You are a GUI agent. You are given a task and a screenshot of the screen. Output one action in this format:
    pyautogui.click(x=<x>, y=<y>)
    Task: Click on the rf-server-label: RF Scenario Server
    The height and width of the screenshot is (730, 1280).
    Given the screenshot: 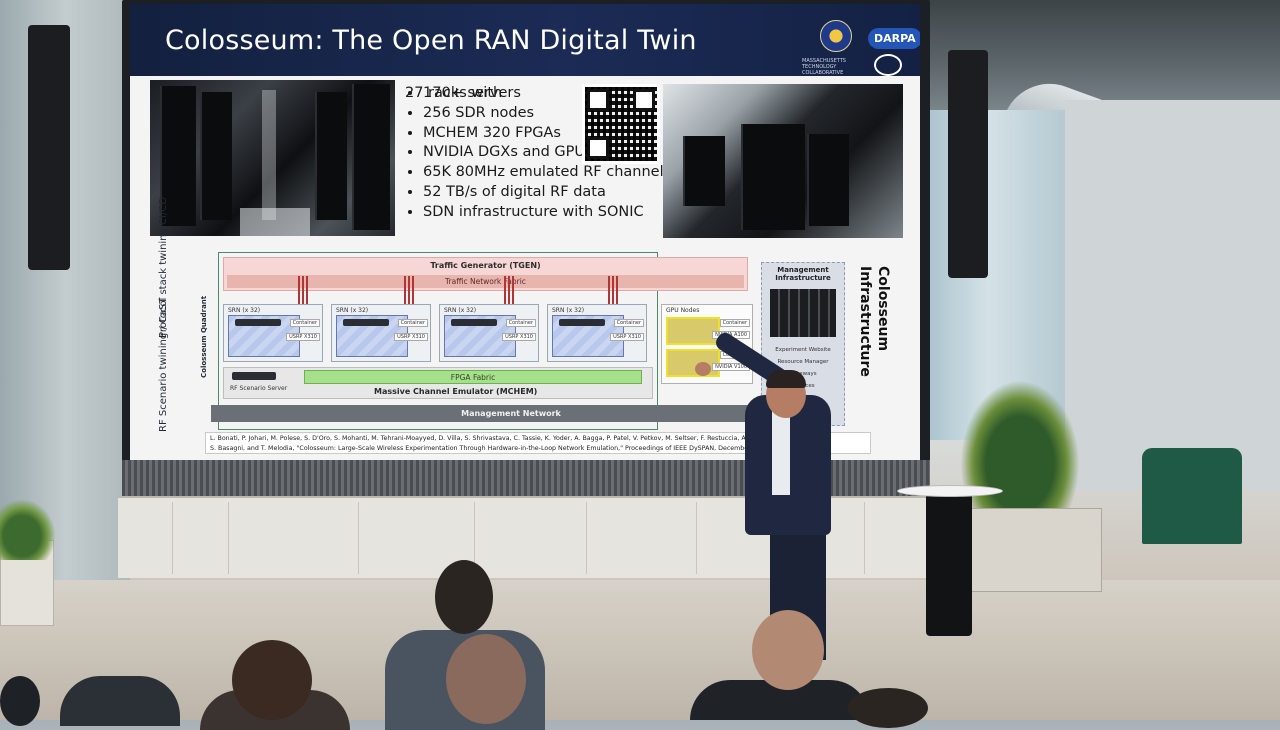 What is the action you would take?
    pyautogui.click(x=259, y=388)
    